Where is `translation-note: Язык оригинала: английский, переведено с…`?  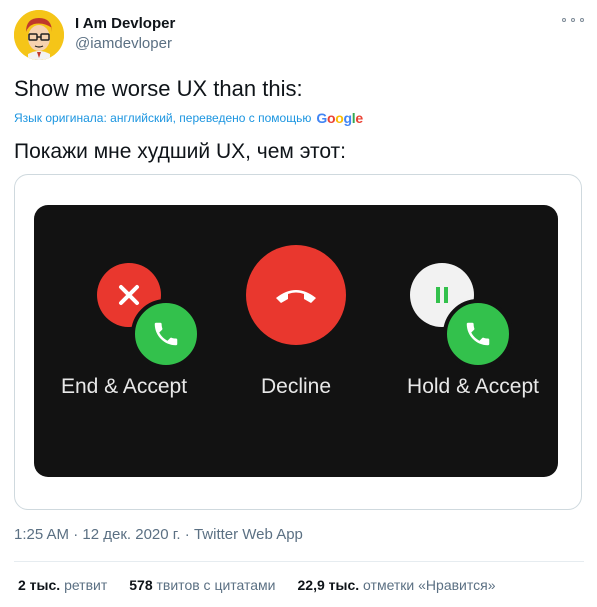 translation-note: Язык оригинала: английский, переведено с… is located at coordinates (188, 118).